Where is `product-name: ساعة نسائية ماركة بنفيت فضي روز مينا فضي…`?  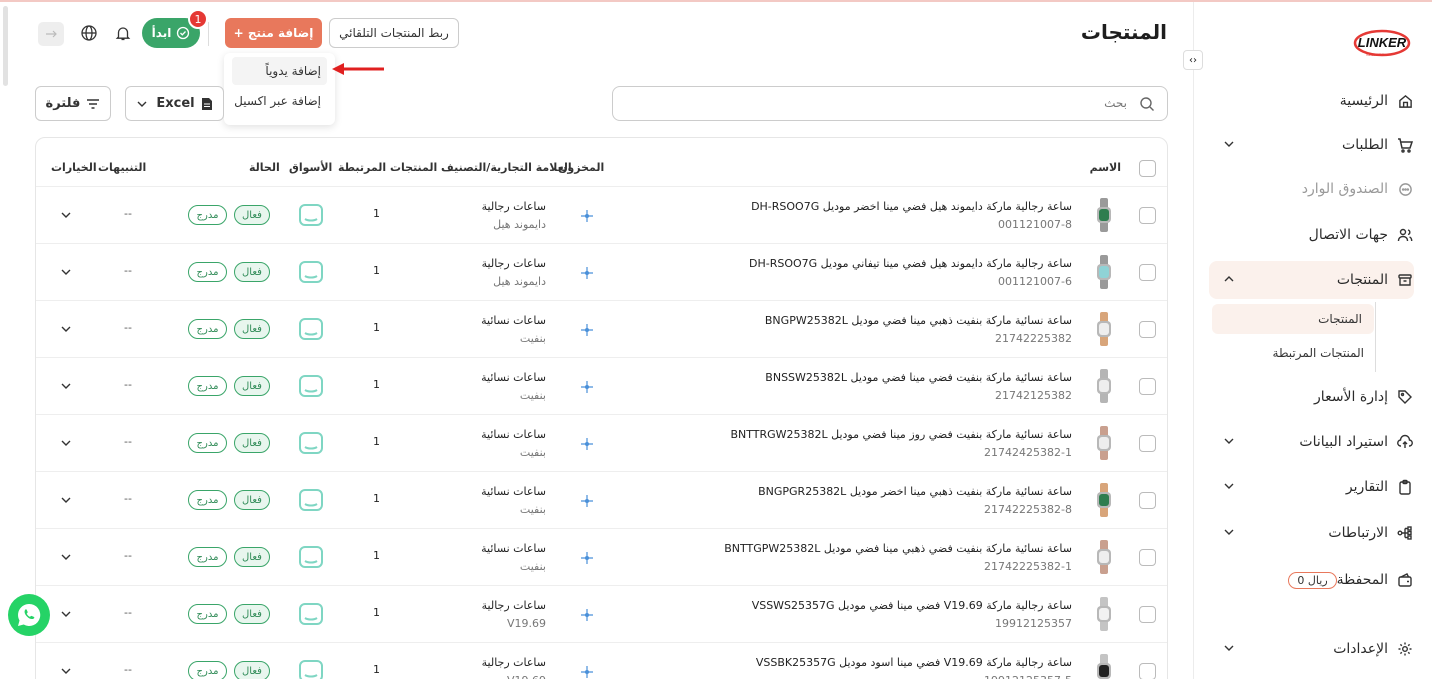
product-name: ساعة نسائية ماركة بنفيت فضي روز مينا فضي… is located at coordinates (901, 434).